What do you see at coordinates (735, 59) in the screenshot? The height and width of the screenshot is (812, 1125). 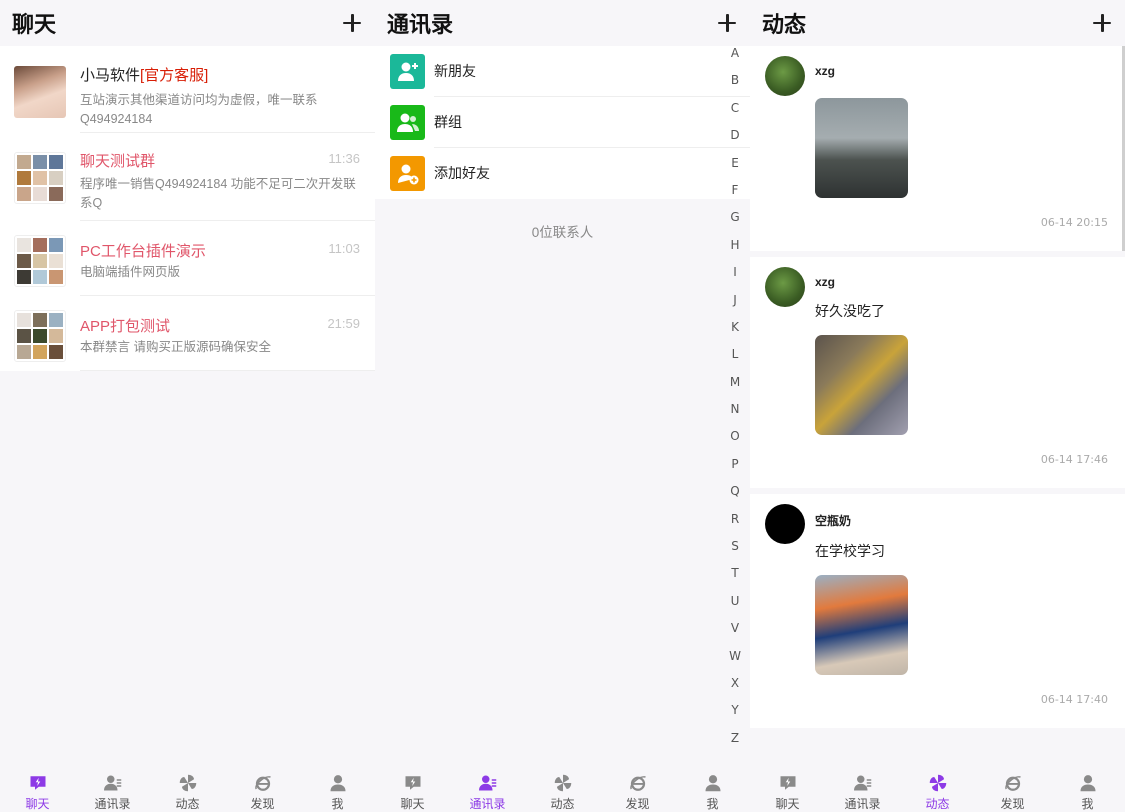 I see `index-letter: A` at bounding box center [735, 59].